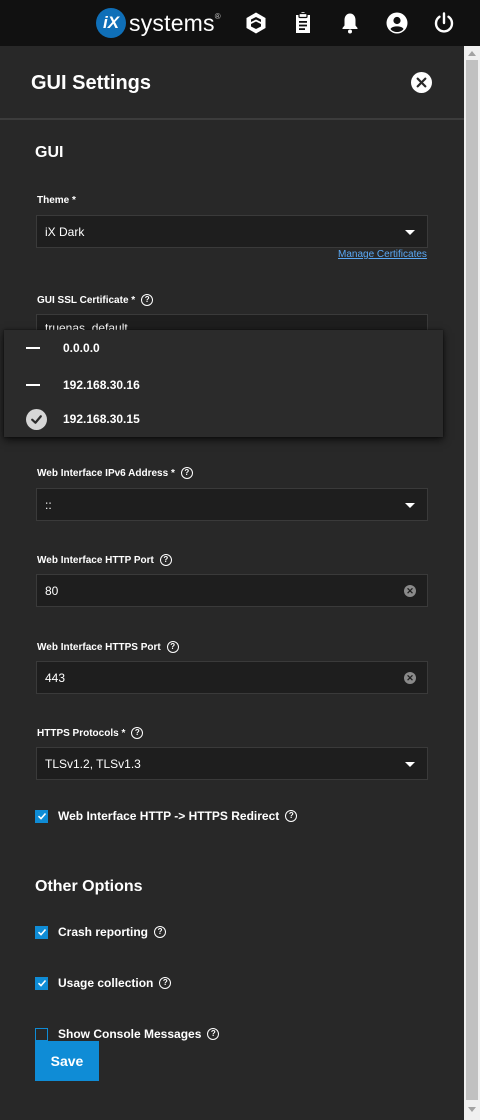  I want to click on logo-mark: iX, so click(111, 23).